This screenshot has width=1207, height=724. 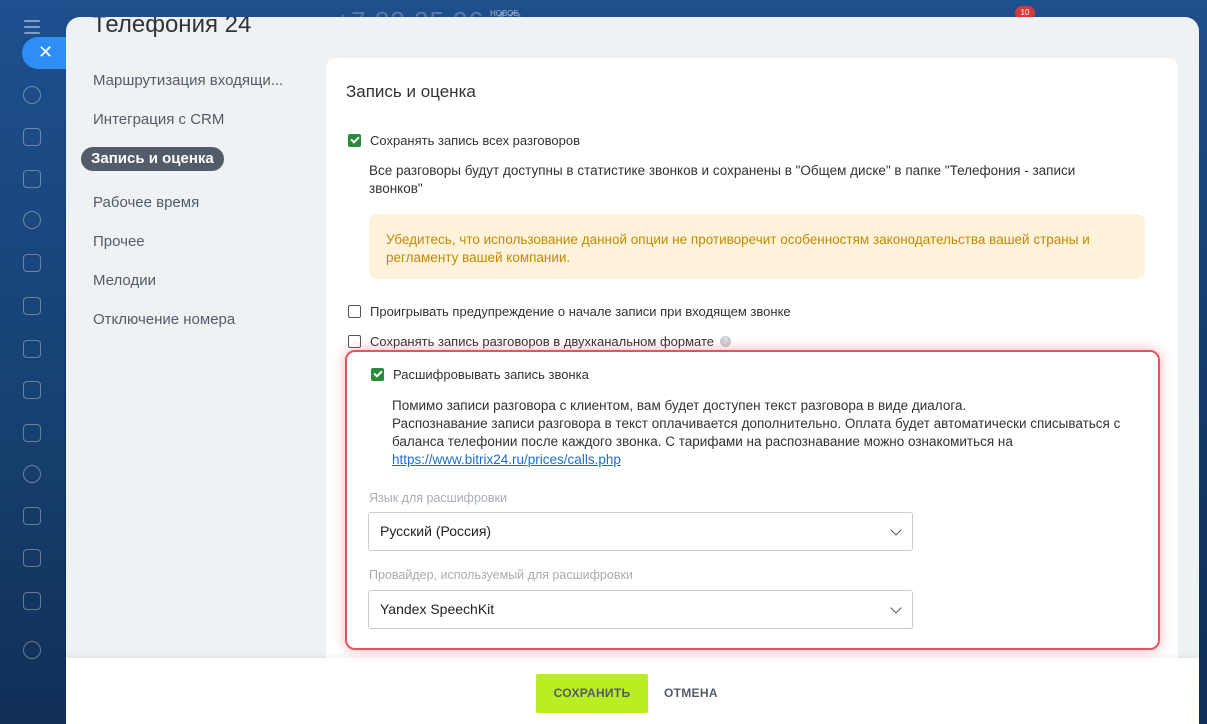 I want to click on menu-item-disconnect-number: Отключение номера, so click(x=183, y=320).